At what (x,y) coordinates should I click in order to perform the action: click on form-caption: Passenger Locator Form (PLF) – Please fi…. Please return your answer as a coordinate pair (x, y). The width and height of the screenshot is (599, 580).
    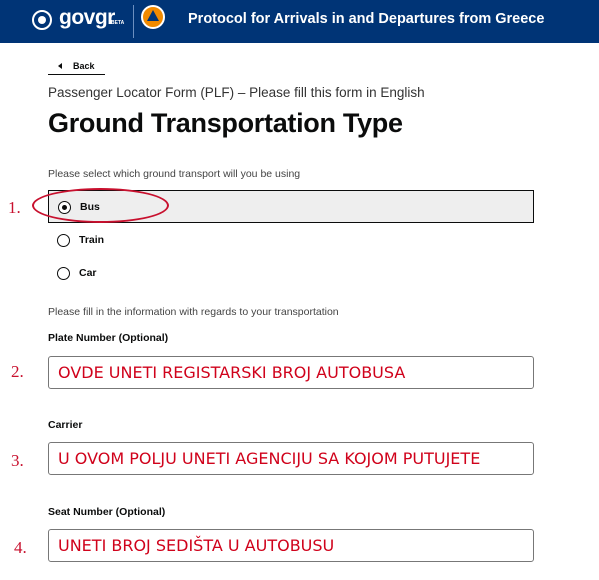
    Looking at the image, I should click on (236, 92).